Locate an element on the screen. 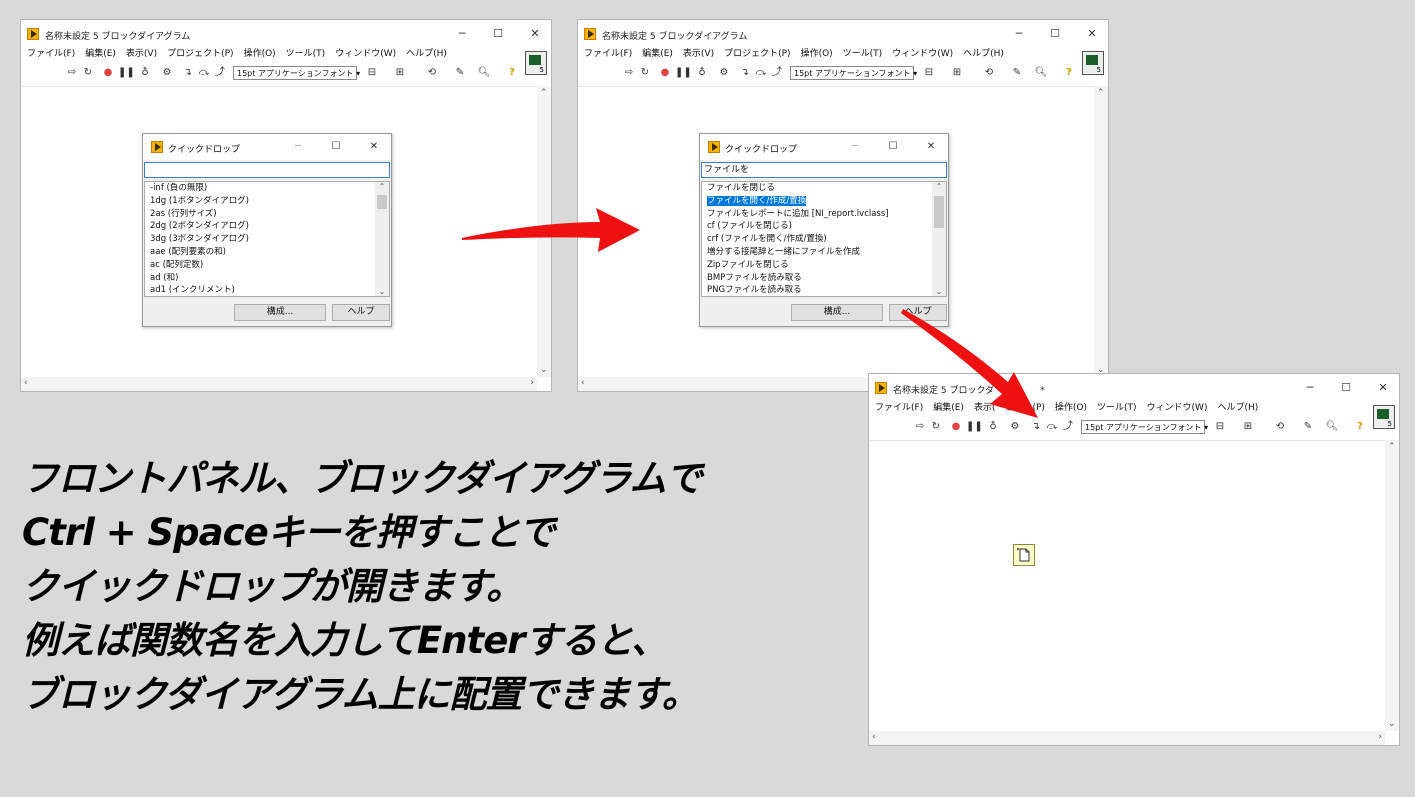 The width and height of the screenshot is (1415, 797). quick-drop-search-input is located at coordinates (267, 170).